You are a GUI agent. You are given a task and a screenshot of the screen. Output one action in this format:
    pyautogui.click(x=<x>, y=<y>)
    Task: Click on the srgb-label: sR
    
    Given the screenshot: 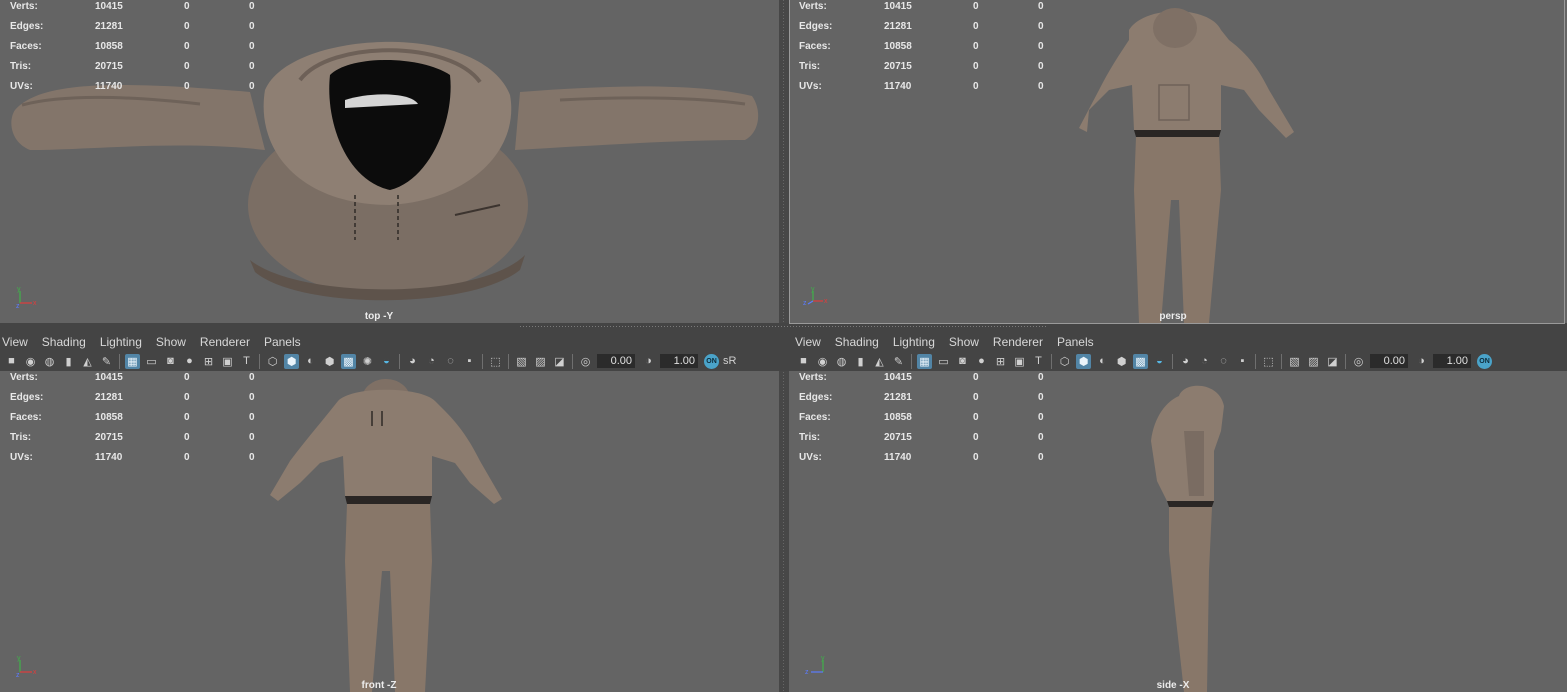 What is the action you would take?
    pyautogui.click(x=729, y=361)
    